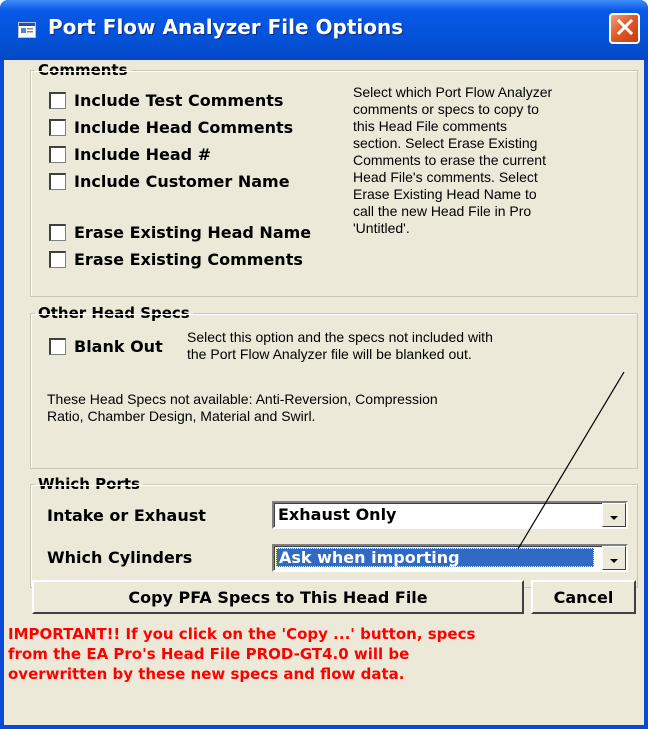  I want to click on checkbox-label: Erase Existing Comments, so click(188, 259).